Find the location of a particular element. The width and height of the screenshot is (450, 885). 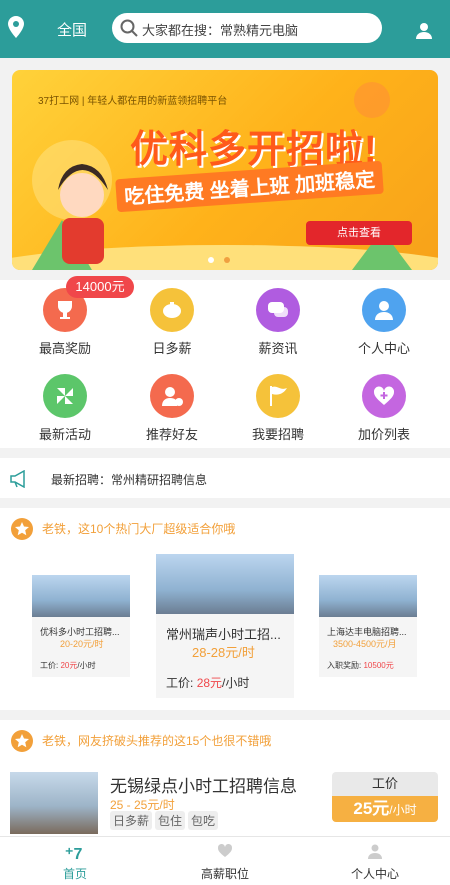

home-logo-icon: ⁺7 is located at coordinates (75, 854).